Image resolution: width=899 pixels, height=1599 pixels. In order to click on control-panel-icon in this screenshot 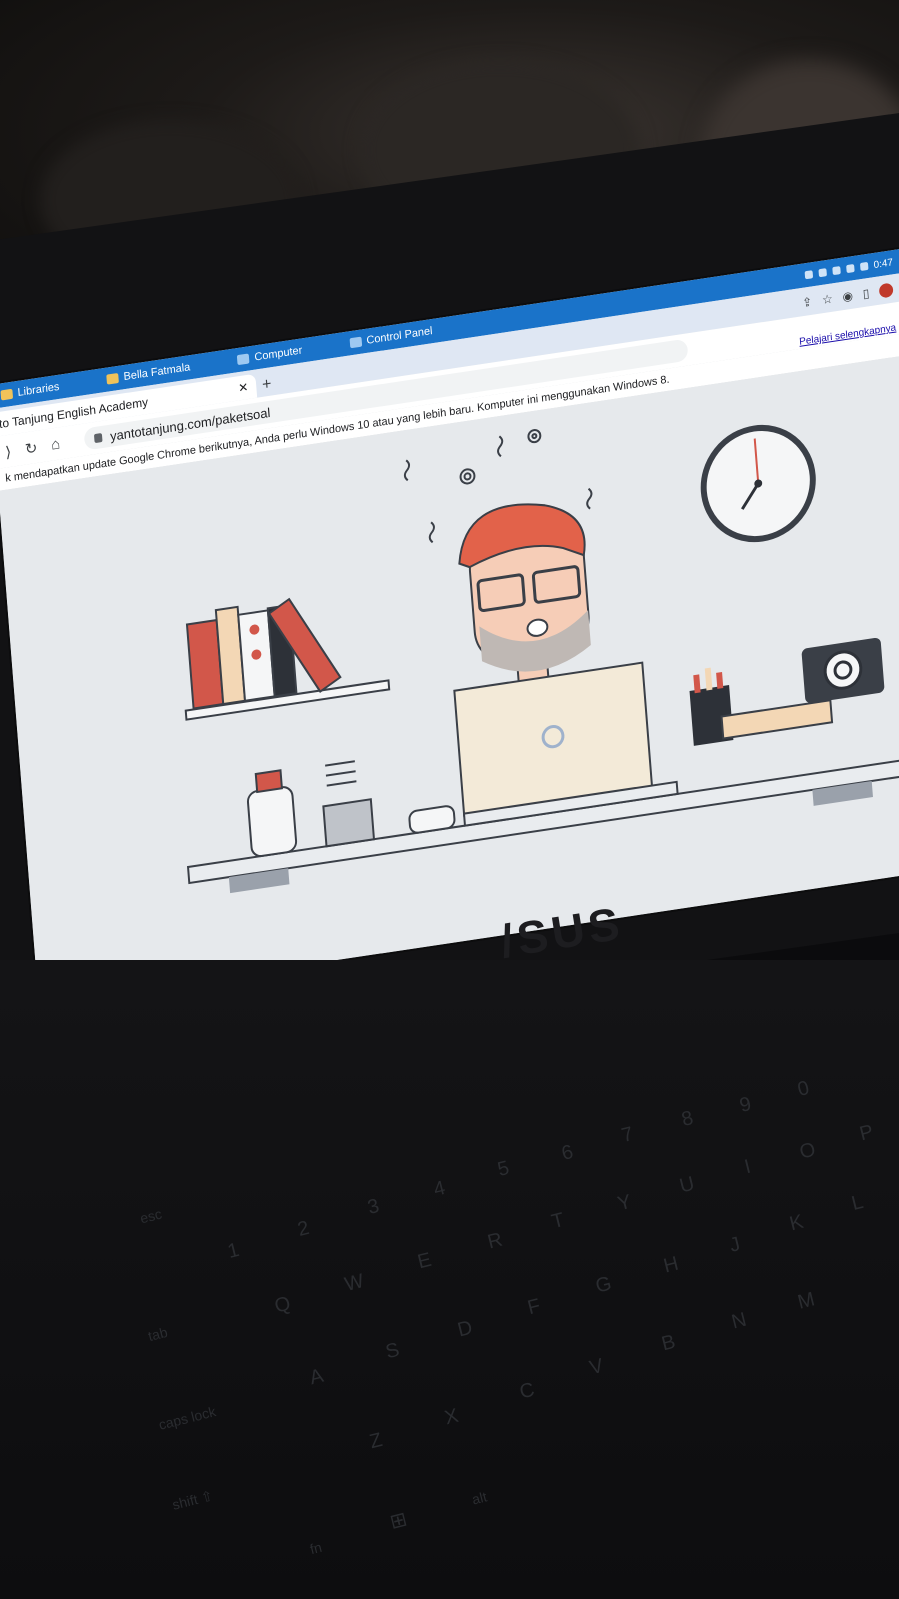, I will do `click(355, 342)`.